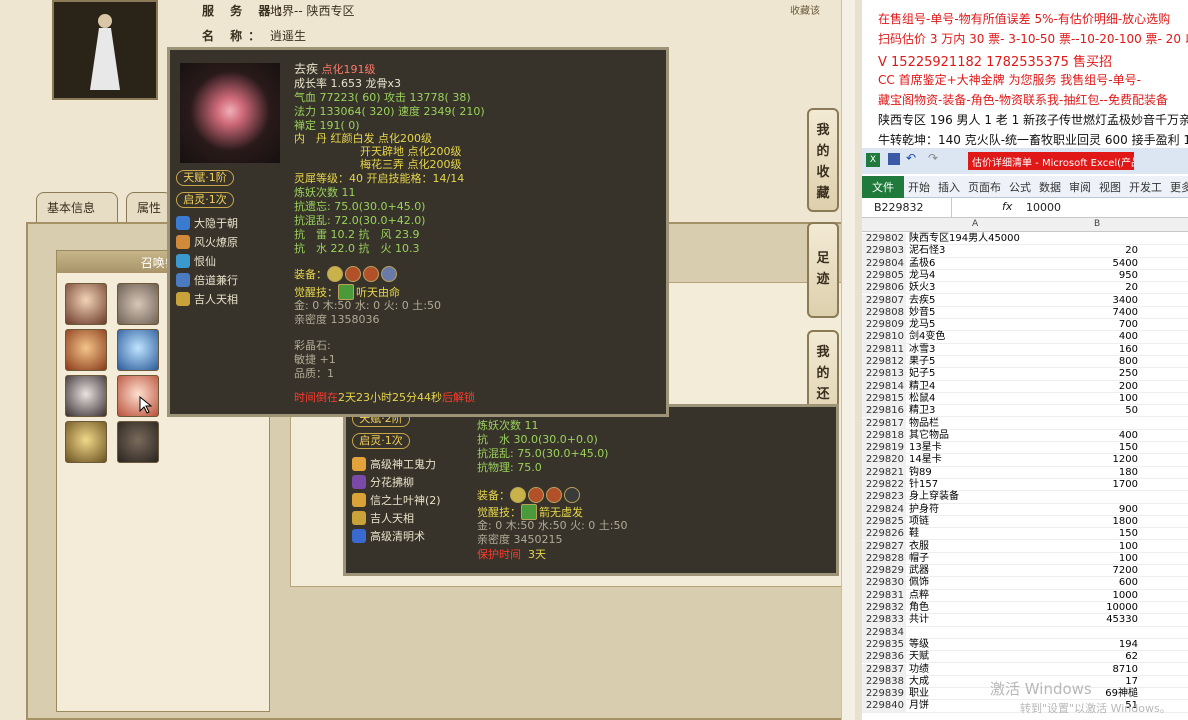 Image resolution: width=1188 pixels, height=720 pixels. I want to click on cell-a: 等级, so click(976, 645).